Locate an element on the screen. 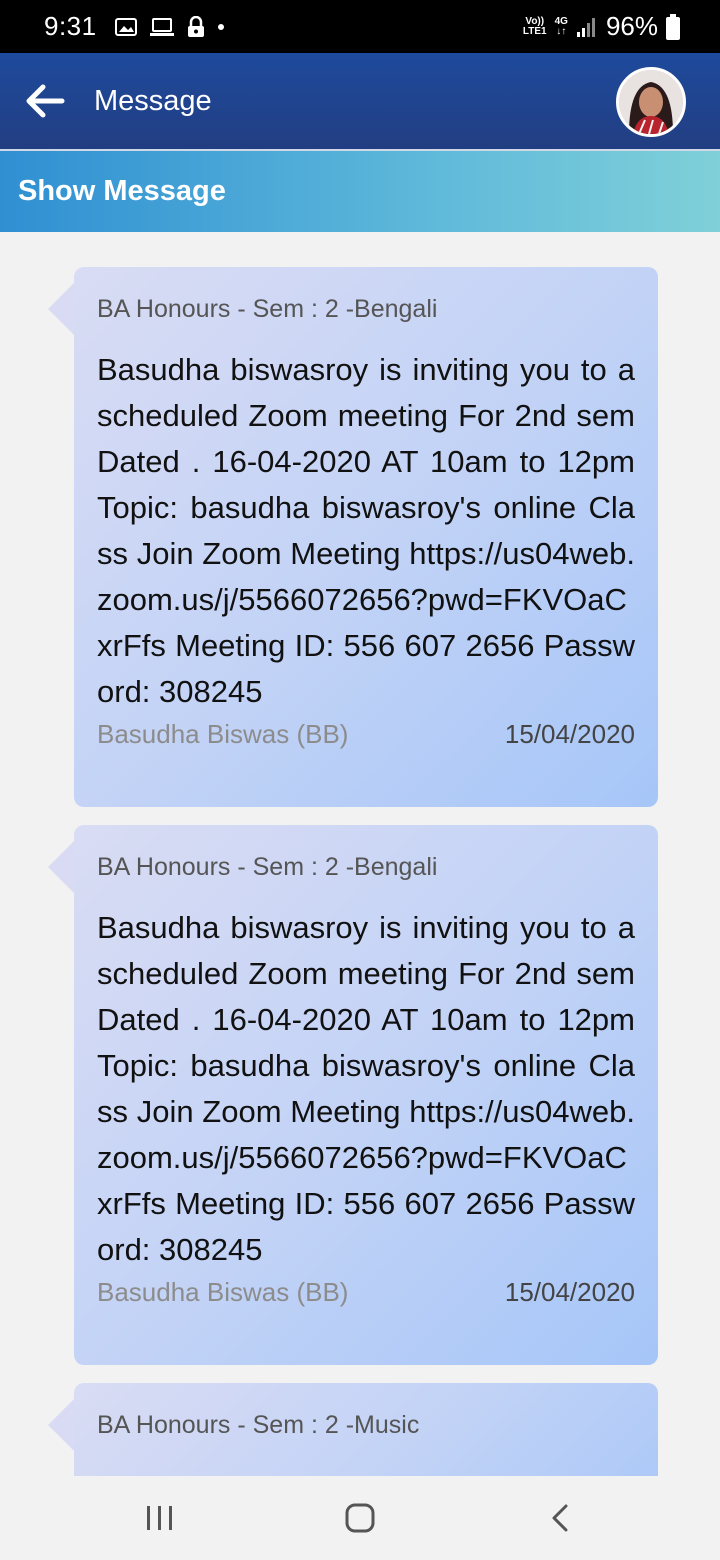 This screenshot has width=720, height=1560. status-time: 9:31 is located at coordinates (70, 26).